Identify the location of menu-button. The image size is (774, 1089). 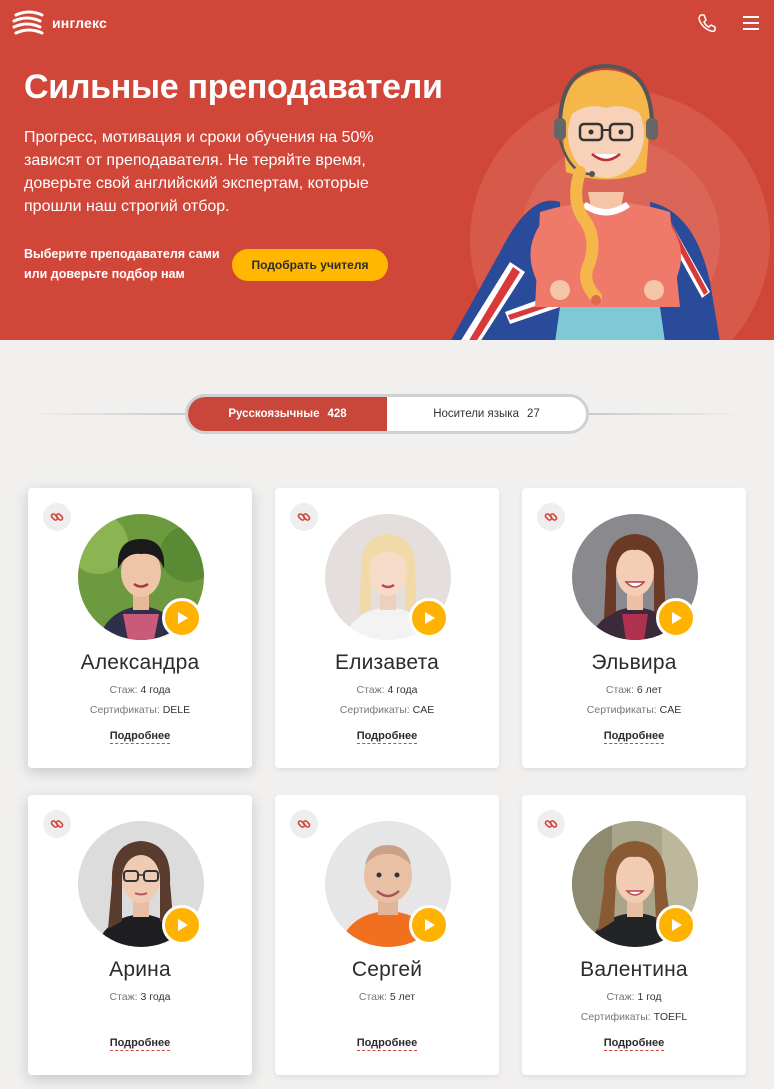
(751, 23).